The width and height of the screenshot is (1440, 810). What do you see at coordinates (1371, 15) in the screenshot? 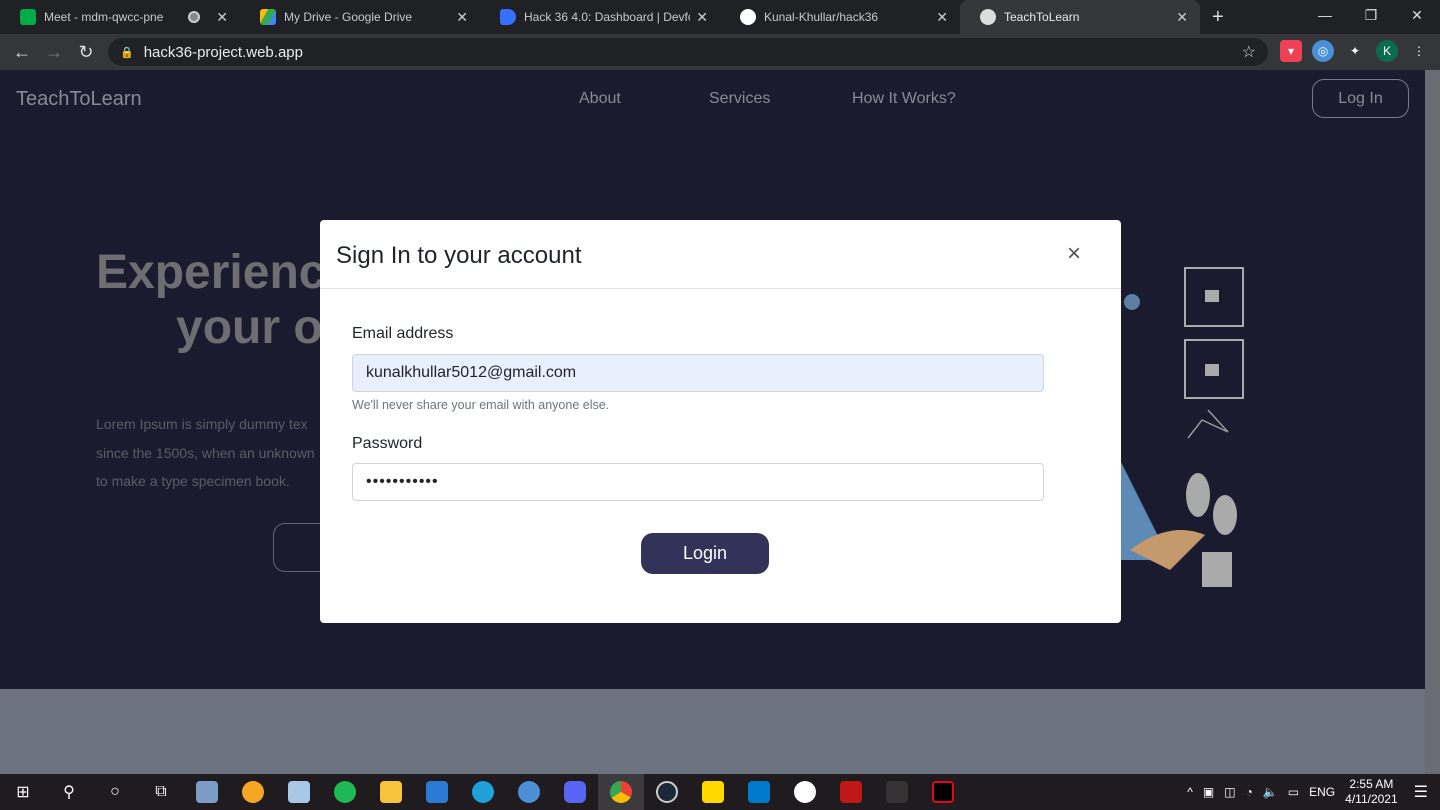
I see `maximize-button: ❐` at bounding box center [1371, 15].